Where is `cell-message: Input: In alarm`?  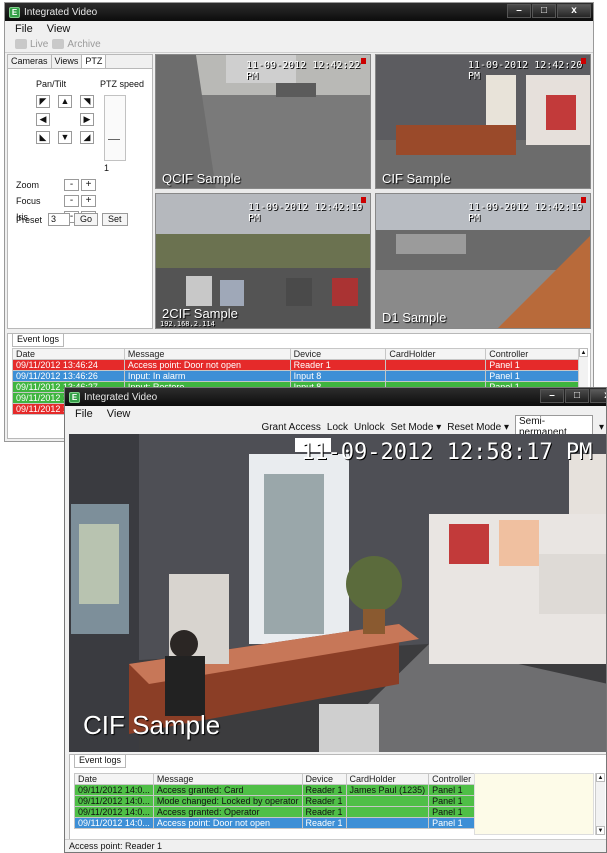
cell-message: Input: In alarm is located at coordinates (207, 376).